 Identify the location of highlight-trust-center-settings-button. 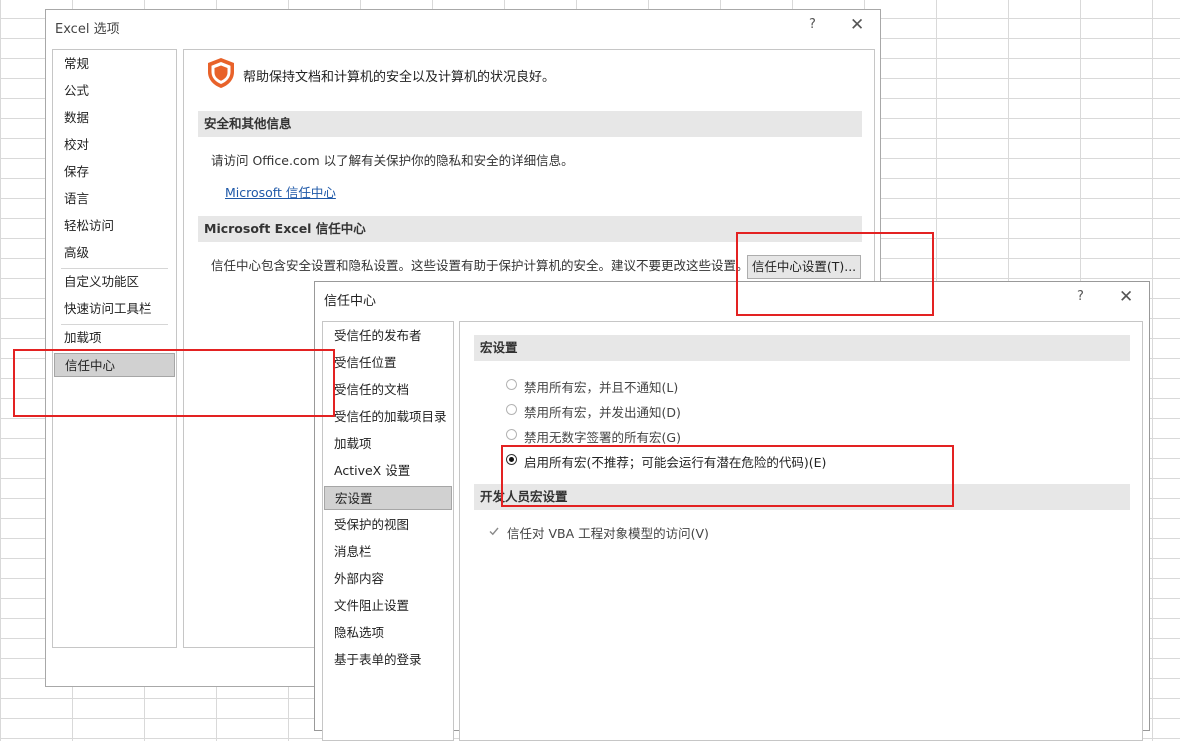
(835, 274).